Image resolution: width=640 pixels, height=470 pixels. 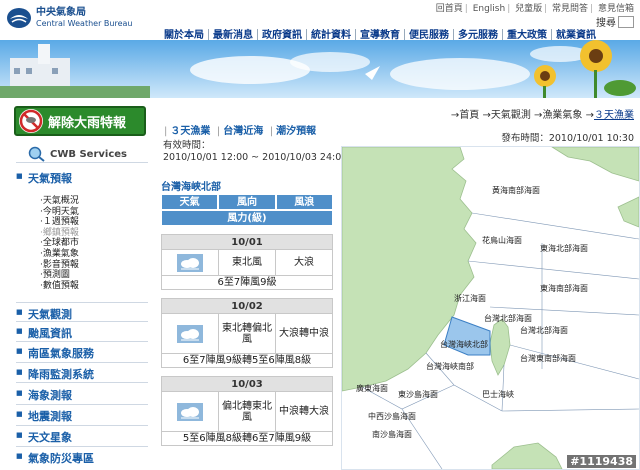 I want to click on col-sky: 天氣, so click(x=190, y=202).